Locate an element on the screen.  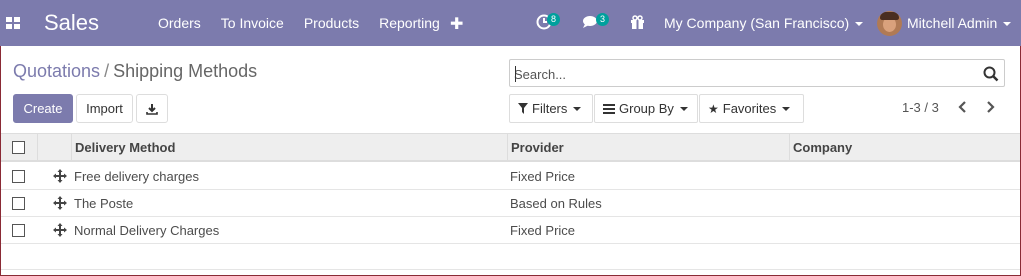
apps-grid-icon is located at coordinates (13, 23).